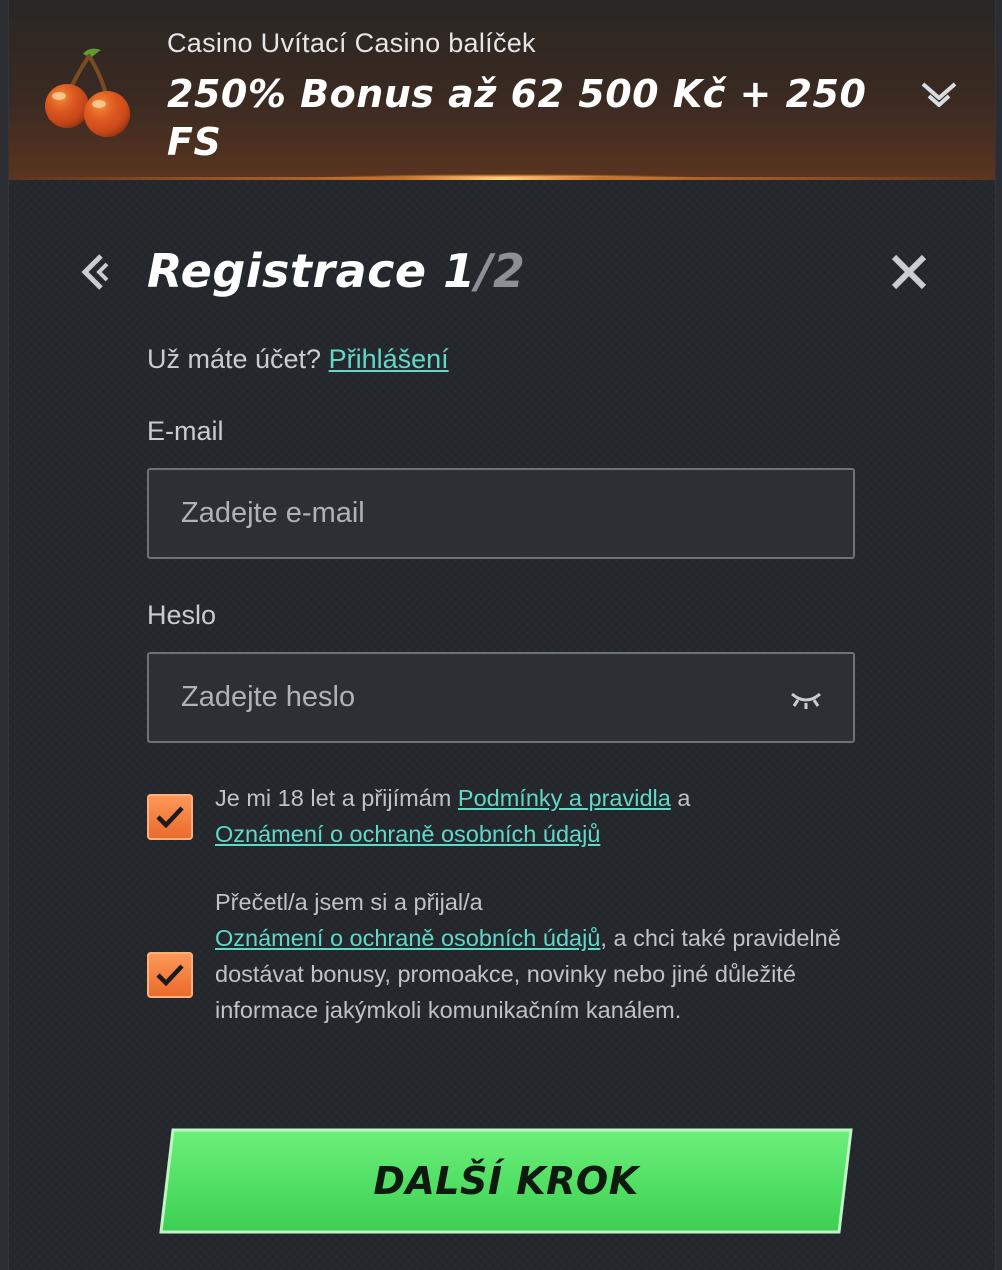 This screenshot has width=1002, height=1270. I want to click on marketing-privacy-link: Oznámení o ochraně osobních údajů, so click(407, 938).